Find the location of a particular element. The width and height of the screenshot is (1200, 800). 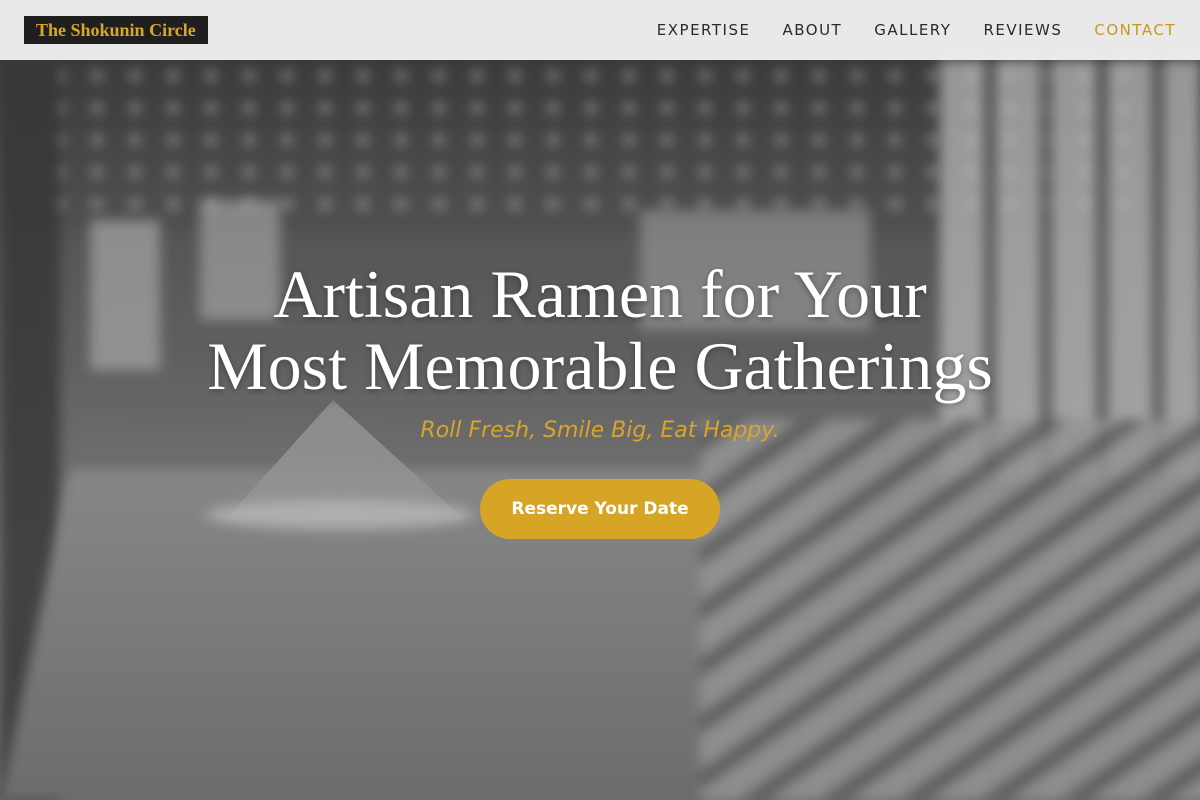

main-nav: EXPERTISE ABOUT GALLERY REVIEWS CONTACT is located at coordinates (900, 30).